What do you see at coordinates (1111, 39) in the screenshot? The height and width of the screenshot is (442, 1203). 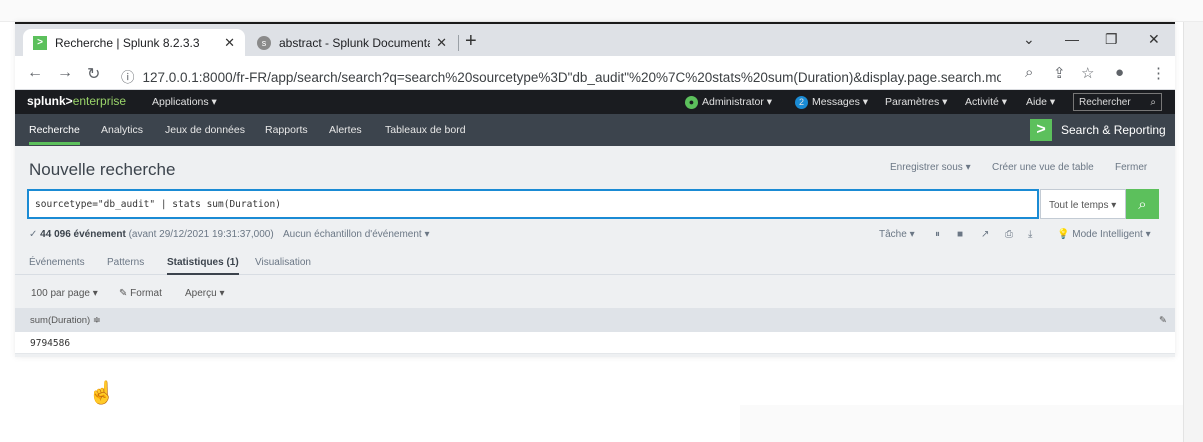 I see `restore-icon: ❐` at bounding box center [1111, 39].